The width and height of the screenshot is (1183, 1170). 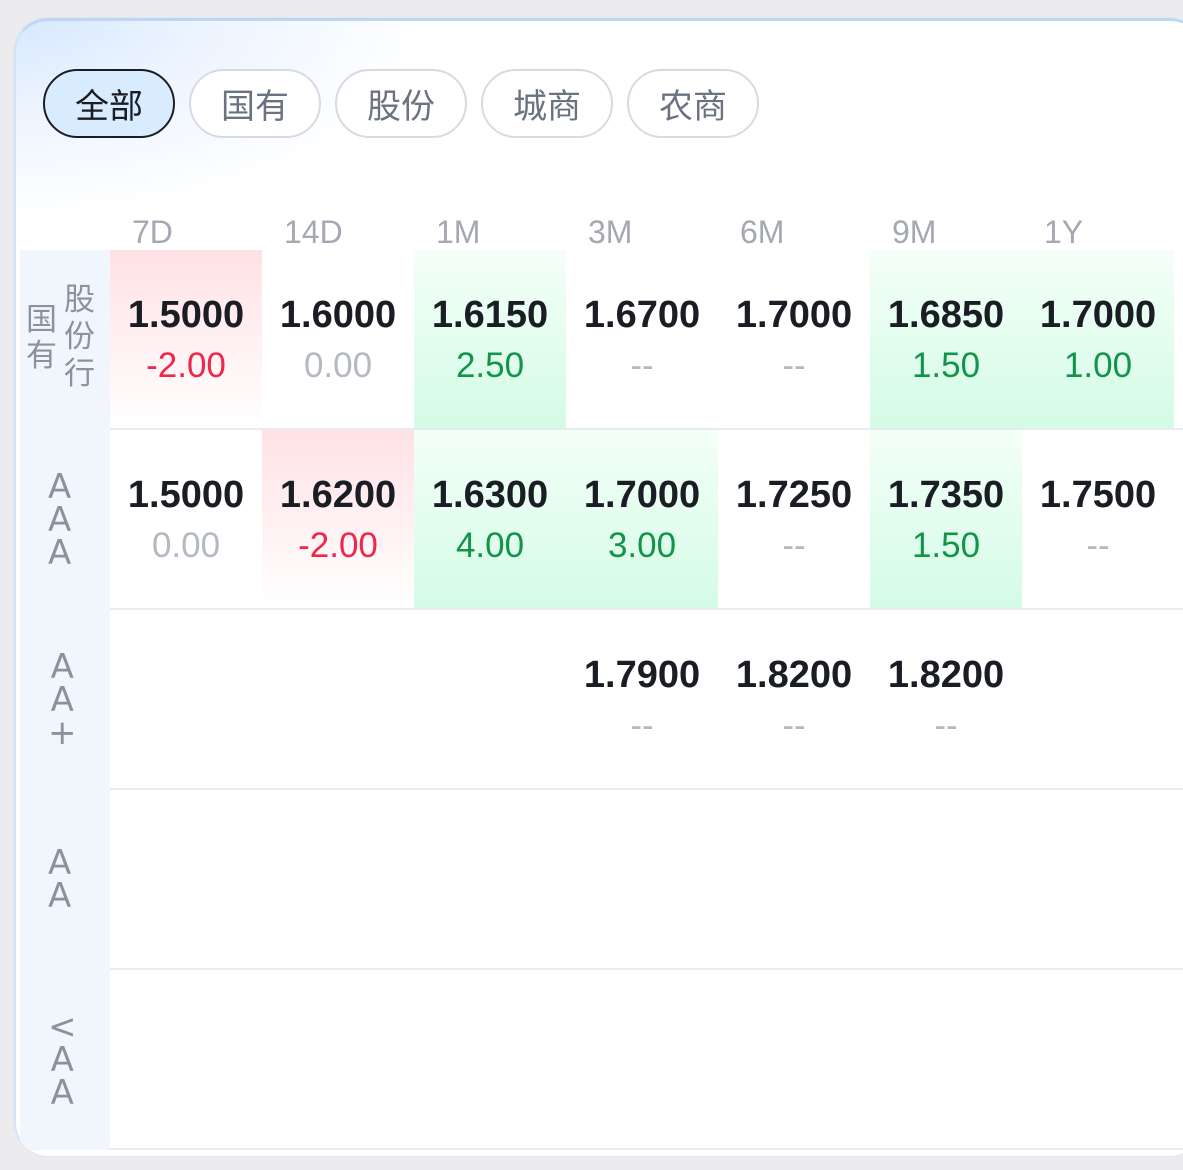 I want to click on rate-cell: 1.6850 1.50, so click(x=946, y=339).